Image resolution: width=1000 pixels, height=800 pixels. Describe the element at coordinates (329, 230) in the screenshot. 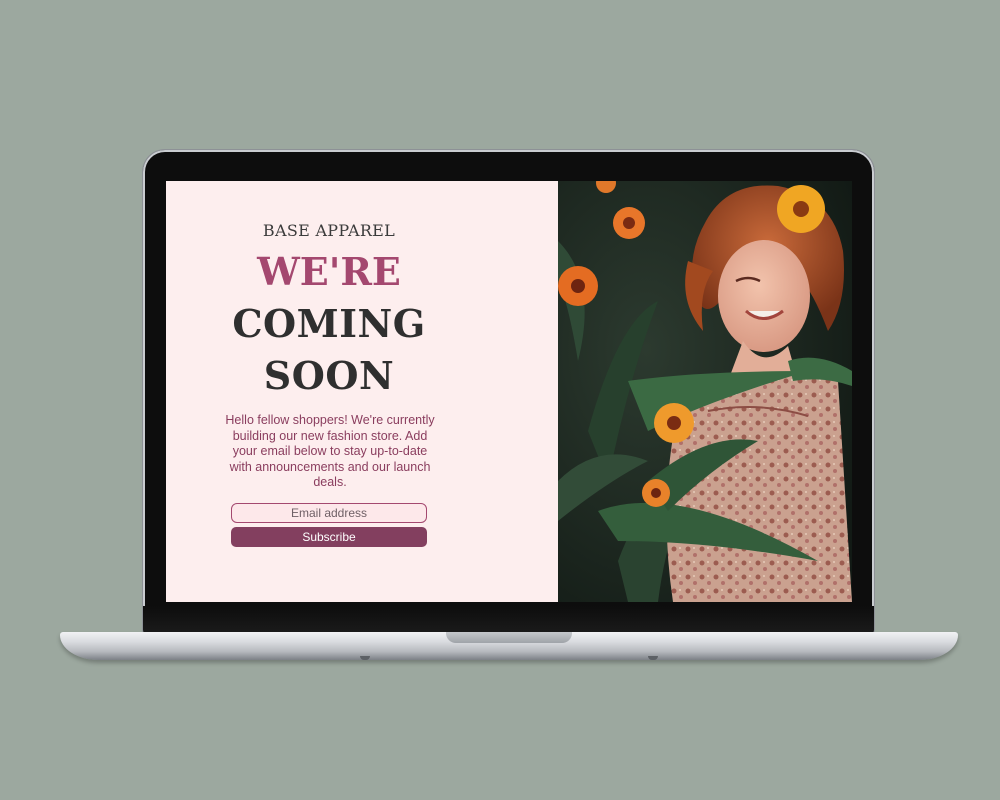

I see `brand-logo: BASE APPAREL` at that location.